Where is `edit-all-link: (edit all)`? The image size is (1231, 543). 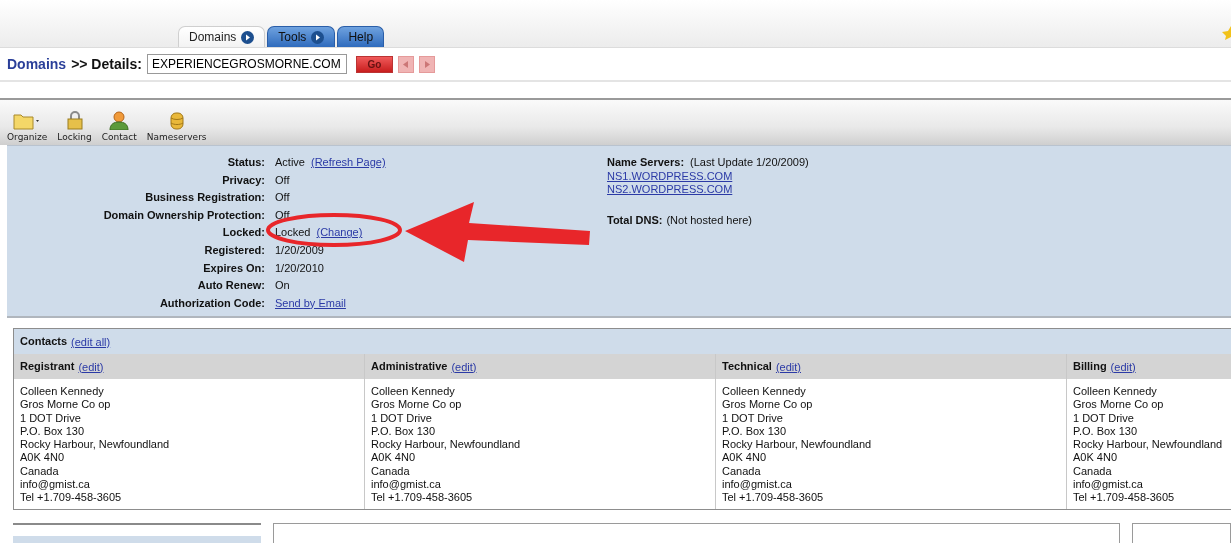 edit-all-link: (edit all) is located at coordinates (91, 341).